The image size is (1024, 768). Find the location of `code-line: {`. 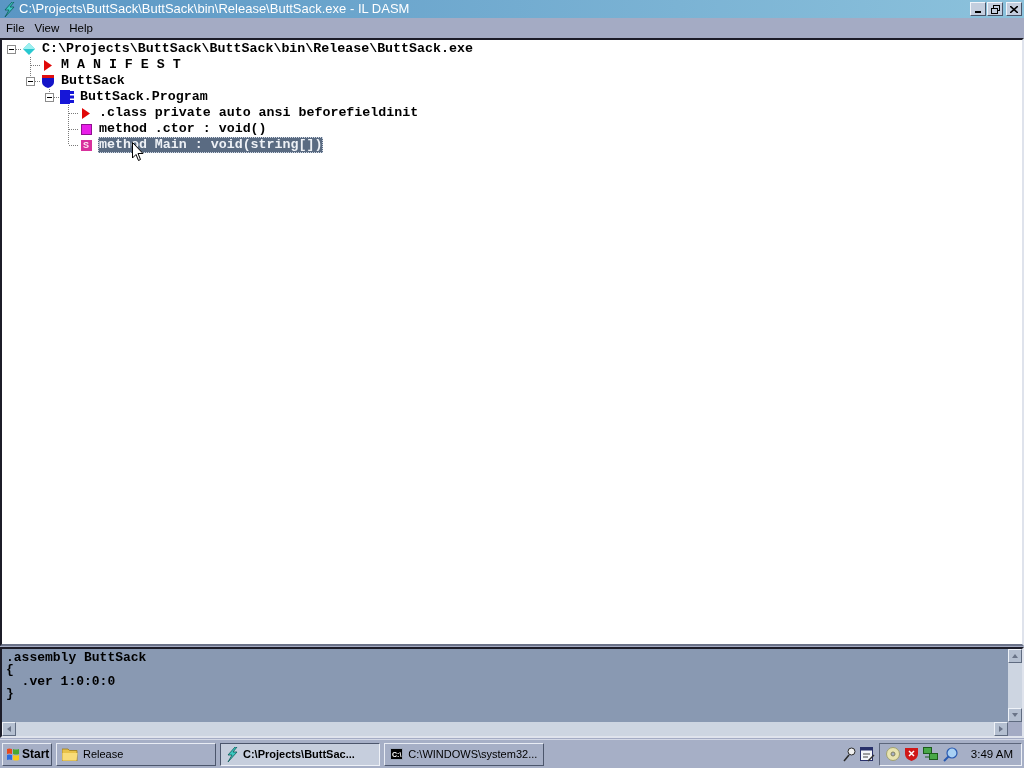

code-line: { is located at coordinates (10, 670).